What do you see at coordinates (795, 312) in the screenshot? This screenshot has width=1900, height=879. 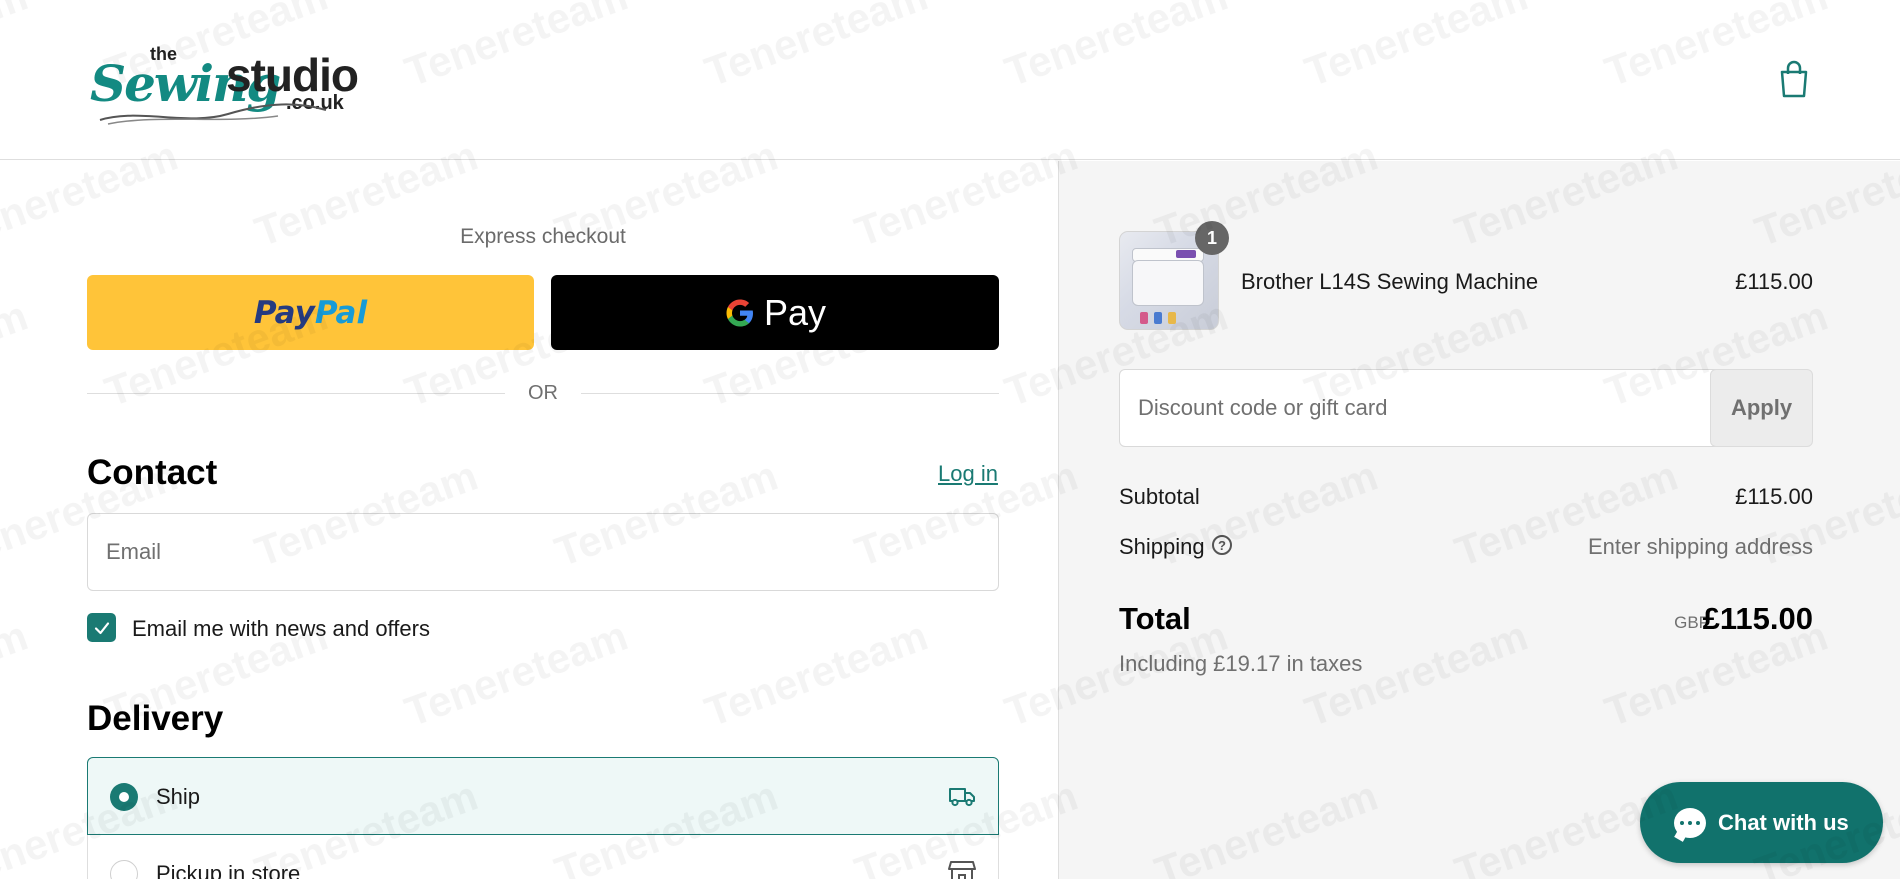 I see `google-pay-label: Pay` at bounding box center [795, 312].